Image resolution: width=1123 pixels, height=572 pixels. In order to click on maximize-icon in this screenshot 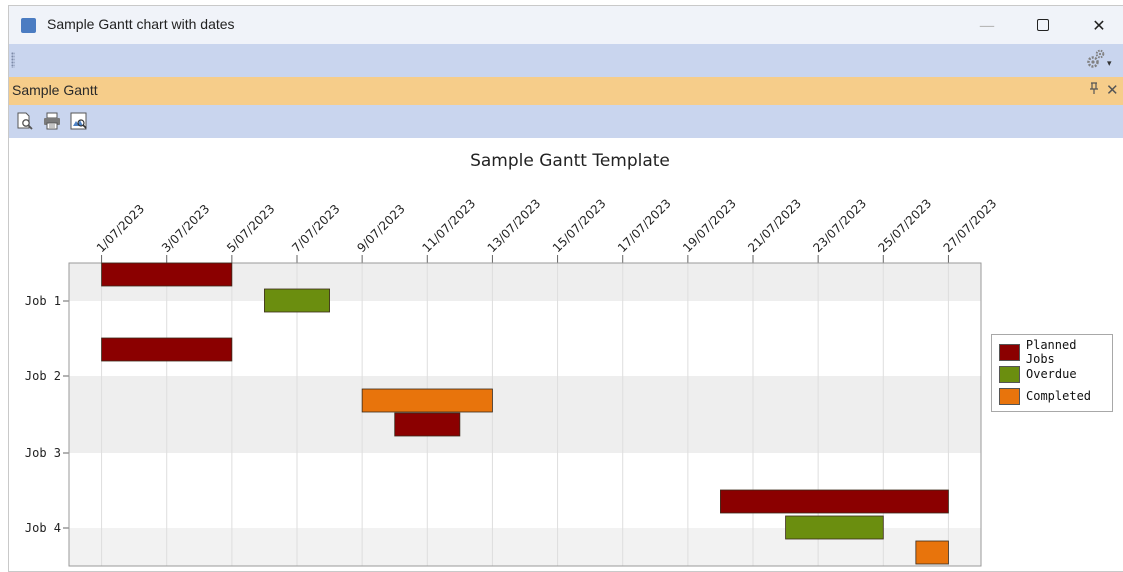, I will do `click(1043, 25)`.